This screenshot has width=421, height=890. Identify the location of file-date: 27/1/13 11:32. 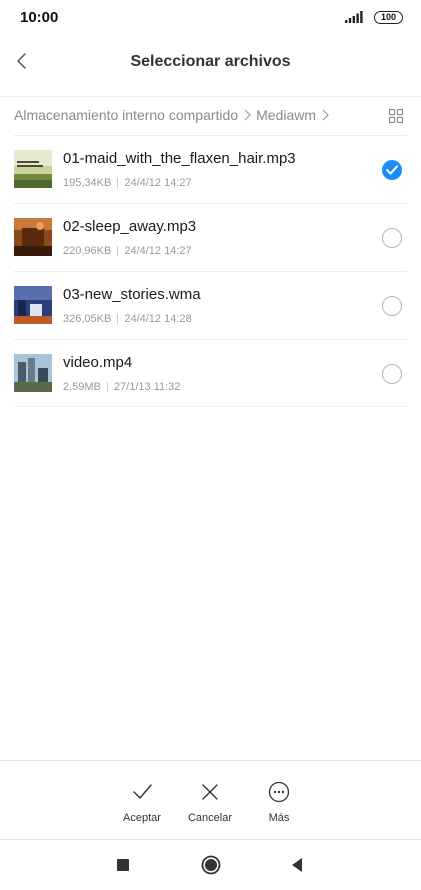
(147, 387).